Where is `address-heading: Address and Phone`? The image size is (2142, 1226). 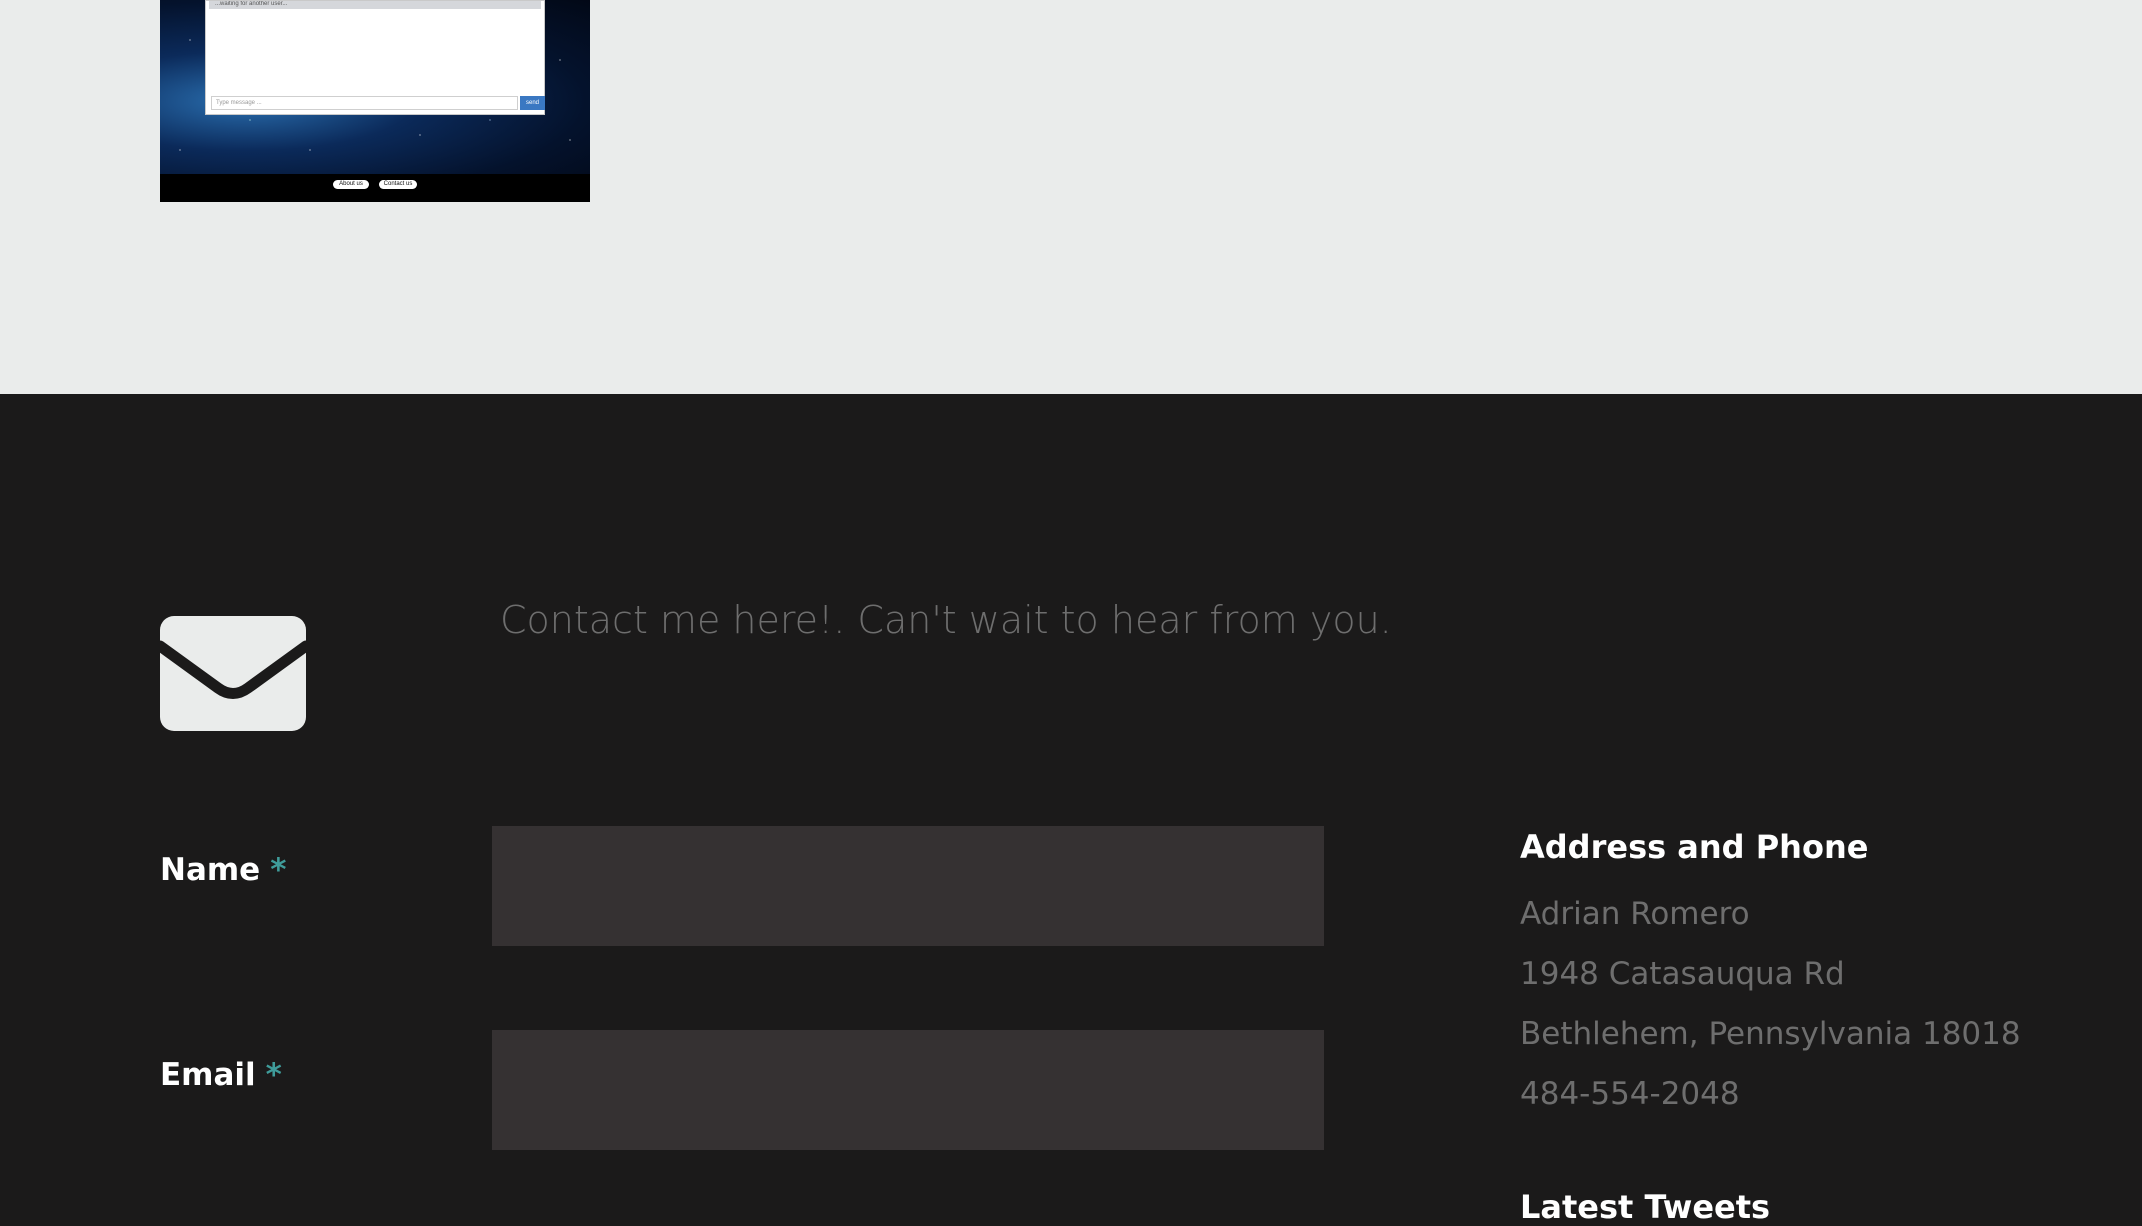
address-heading: Address and Phone is located at coordinates (1694, 847).